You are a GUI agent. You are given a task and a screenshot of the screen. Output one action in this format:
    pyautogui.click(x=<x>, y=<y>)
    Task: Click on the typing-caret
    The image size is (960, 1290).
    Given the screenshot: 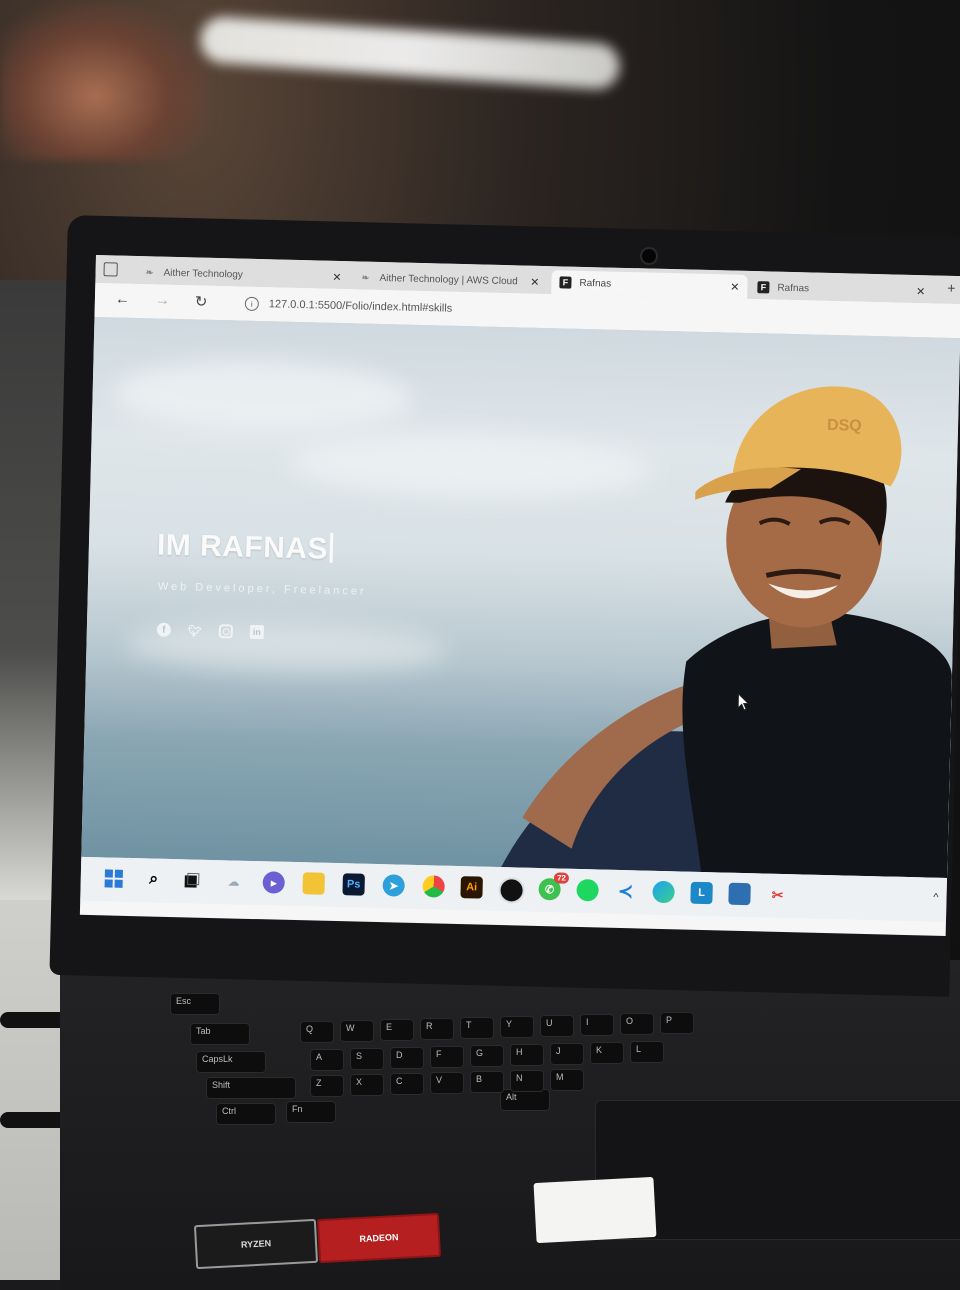 What is the action you would take?
    pyautogui.click(x=331, y=547)
    